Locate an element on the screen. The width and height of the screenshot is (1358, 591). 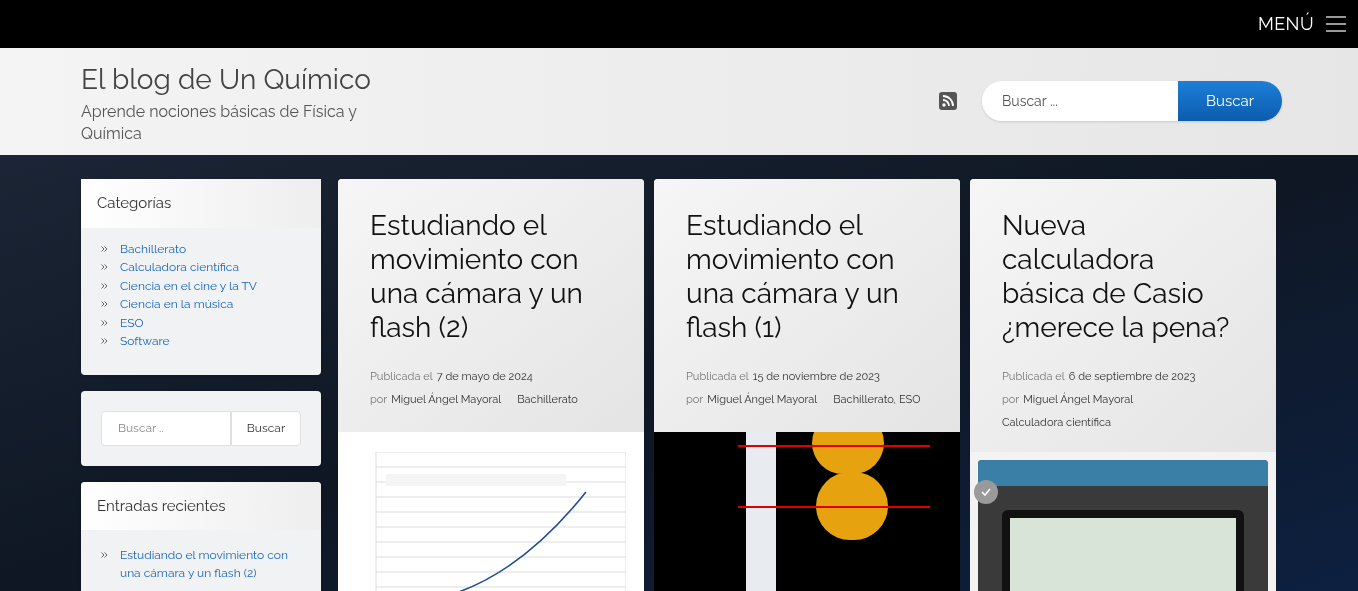
category-link: Software is located at coordinates (145, 341).